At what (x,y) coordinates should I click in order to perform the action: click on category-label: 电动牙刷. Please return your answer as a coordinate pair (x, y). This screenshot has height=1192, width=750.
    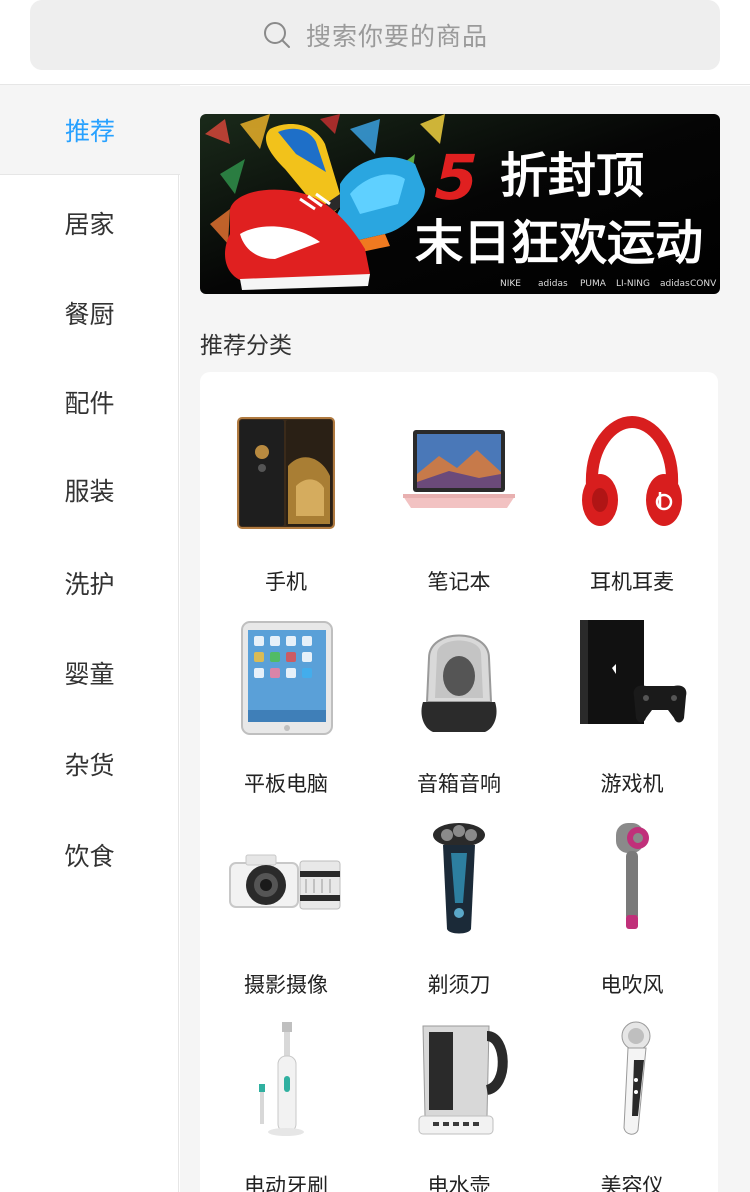
    Looking at the image, I should click on (286, 1183).